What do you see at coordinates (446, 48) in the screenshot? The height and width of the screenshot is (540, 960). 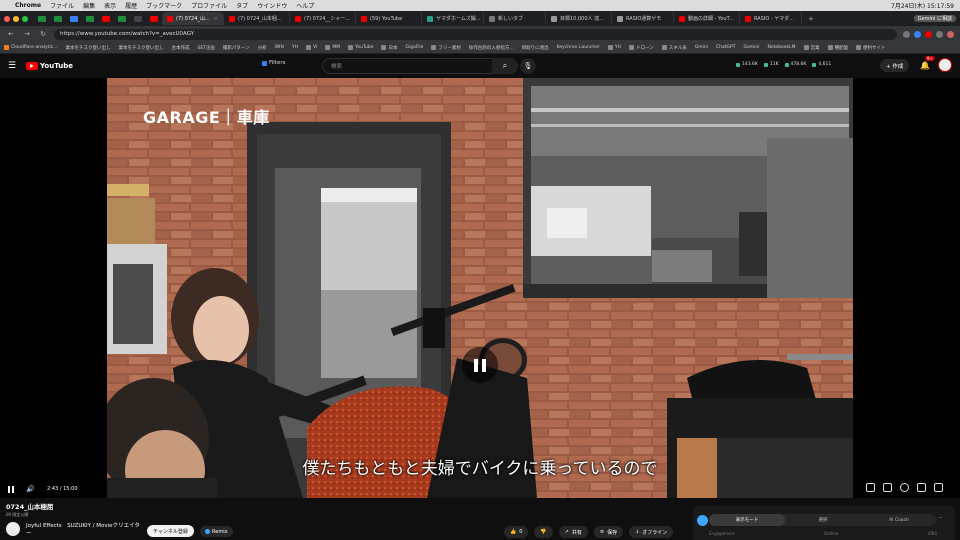 I see `bookmark-folder: フリー素材` at bounding box center [446, 48].